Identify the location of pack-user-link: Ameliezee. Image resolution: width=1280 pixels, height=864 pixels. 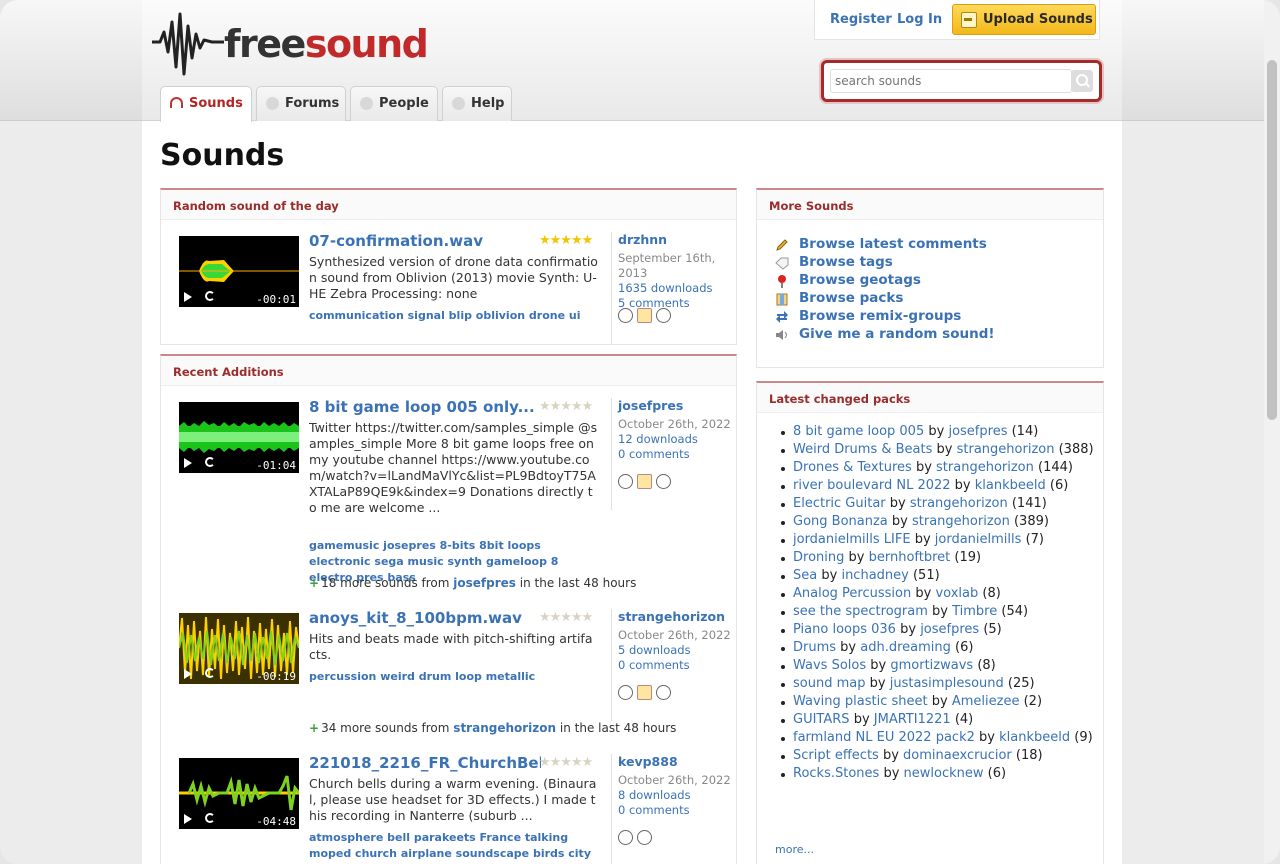
(986, 701).